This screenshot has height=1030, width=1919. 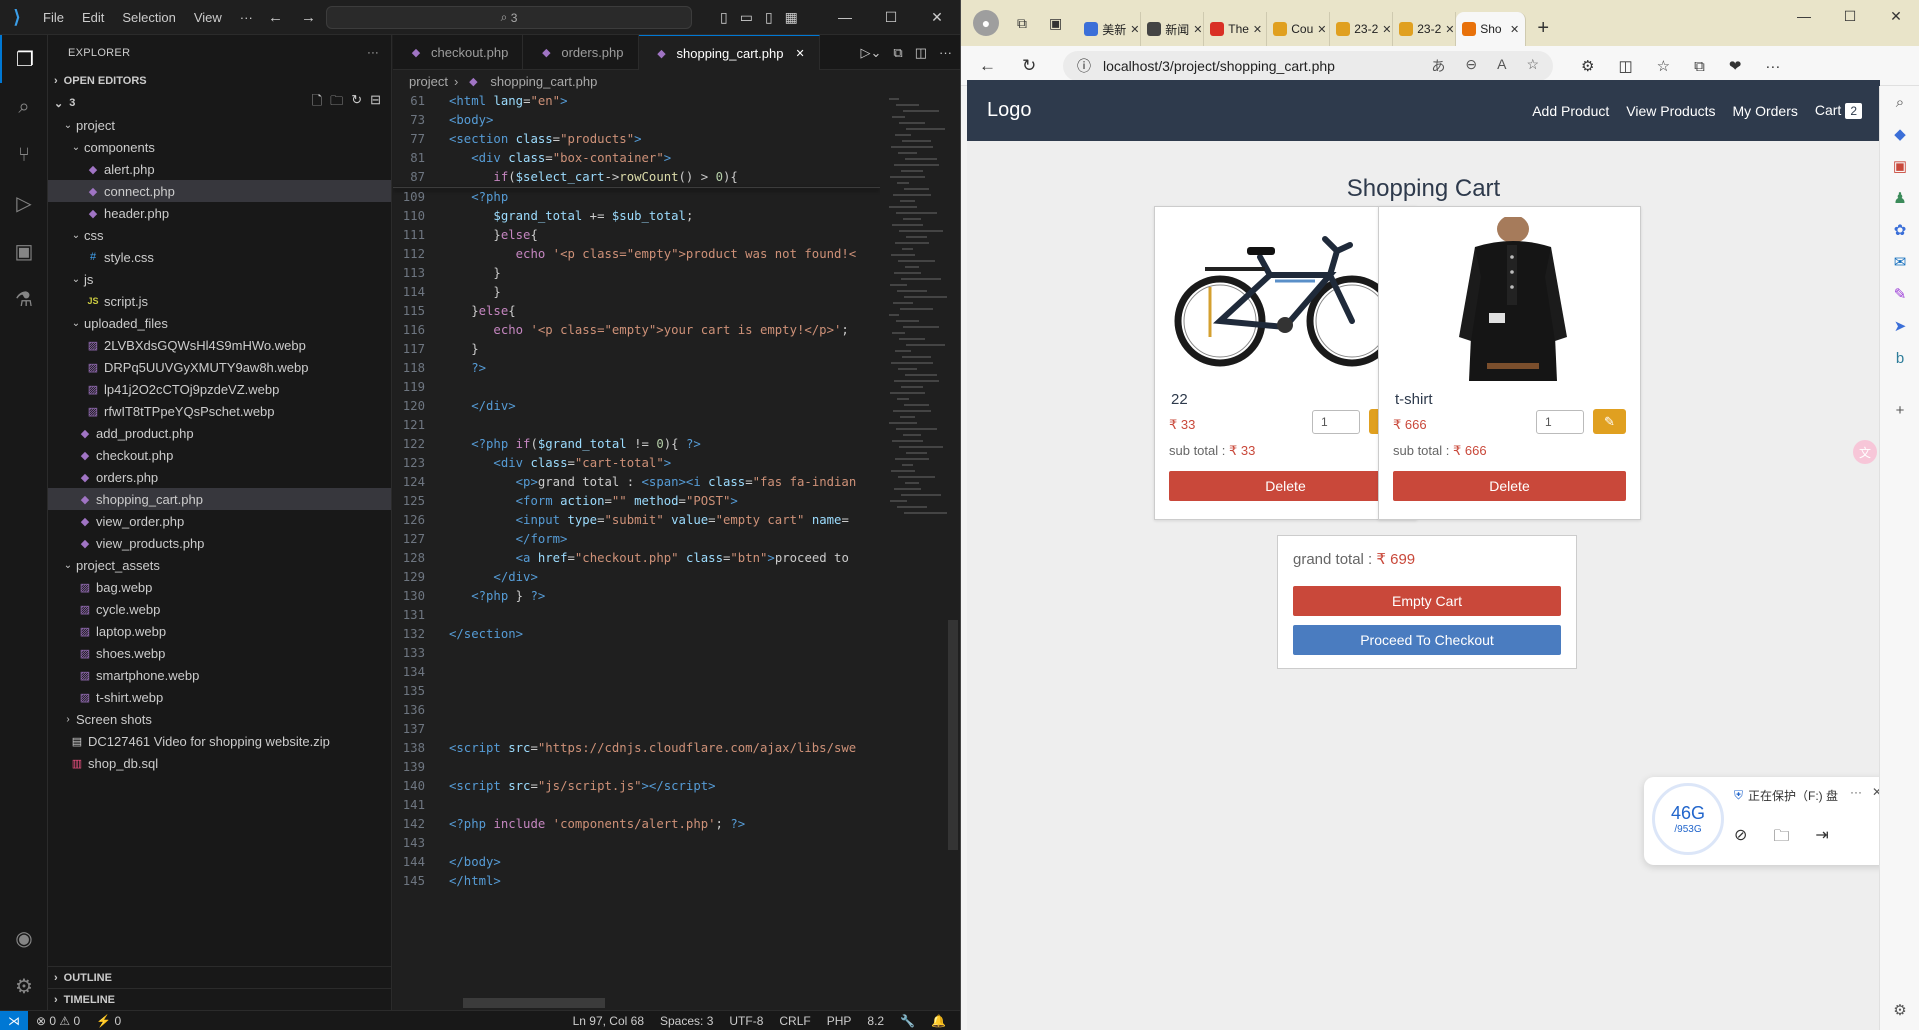 What do you see at coordinates (220, 977) in the screenshot?
I see `outline-section: › OUTLINE` at bounding box center [220, 977].